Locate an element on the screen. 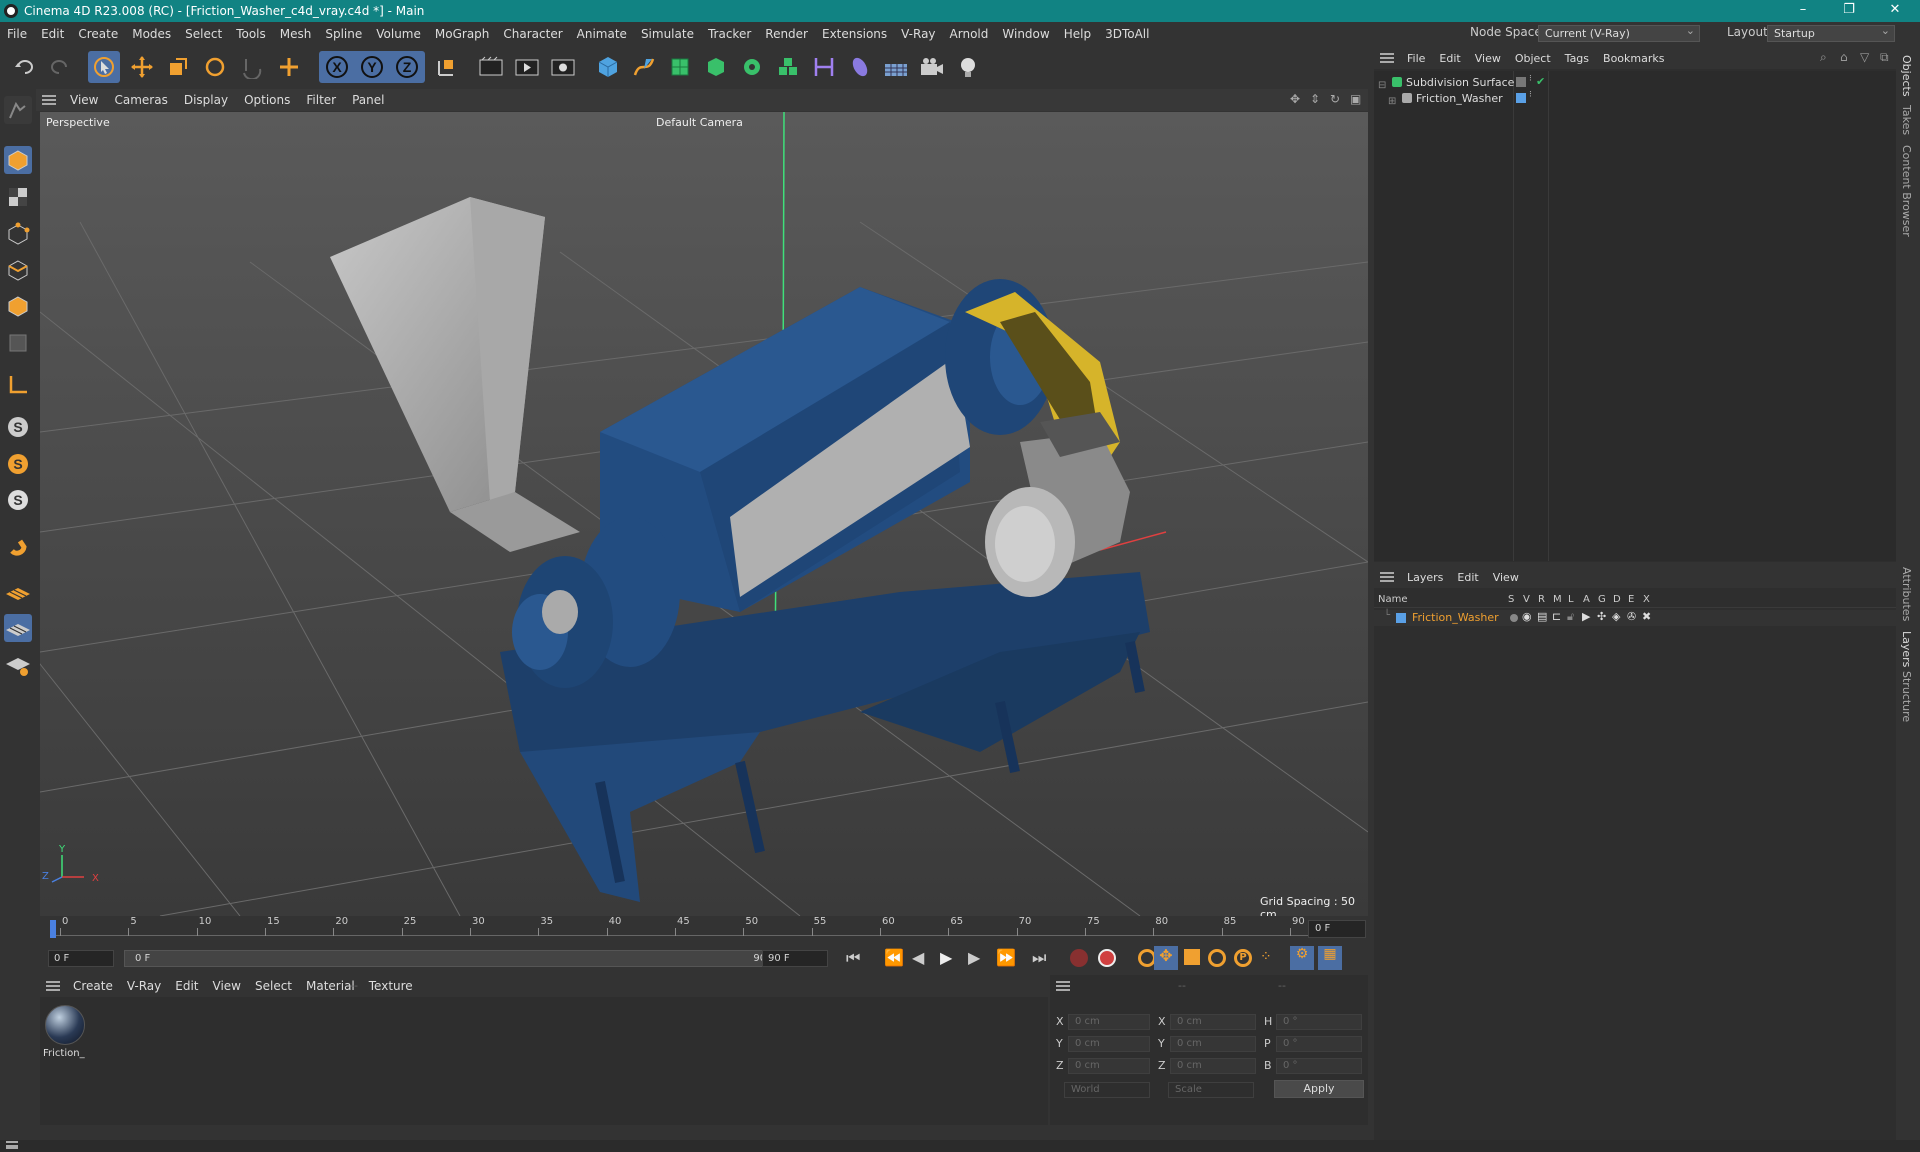 This screenshot has width=1920, height=1152. axis-mode-icon is located at coordinates (18, 384).